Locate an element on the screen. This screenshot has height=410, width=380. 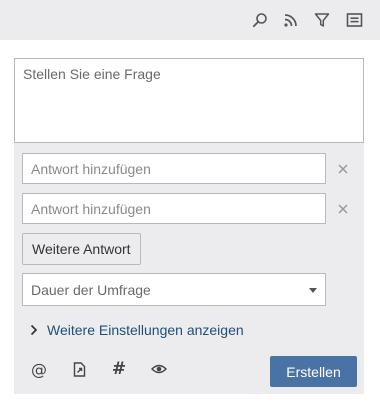
question-placeholder: Stellen Sie eine Frage is located at coordinates (92, 74).